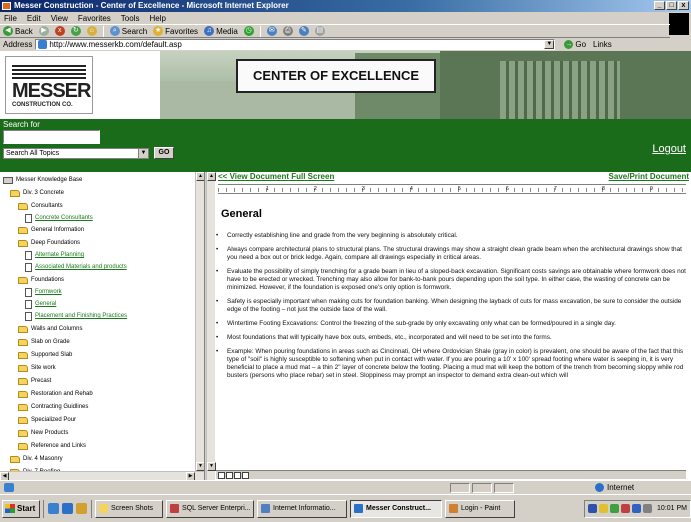 The height and width of the screenshot is (522, 691). I want to click on edit-icon: ✎, so click(303, 31).